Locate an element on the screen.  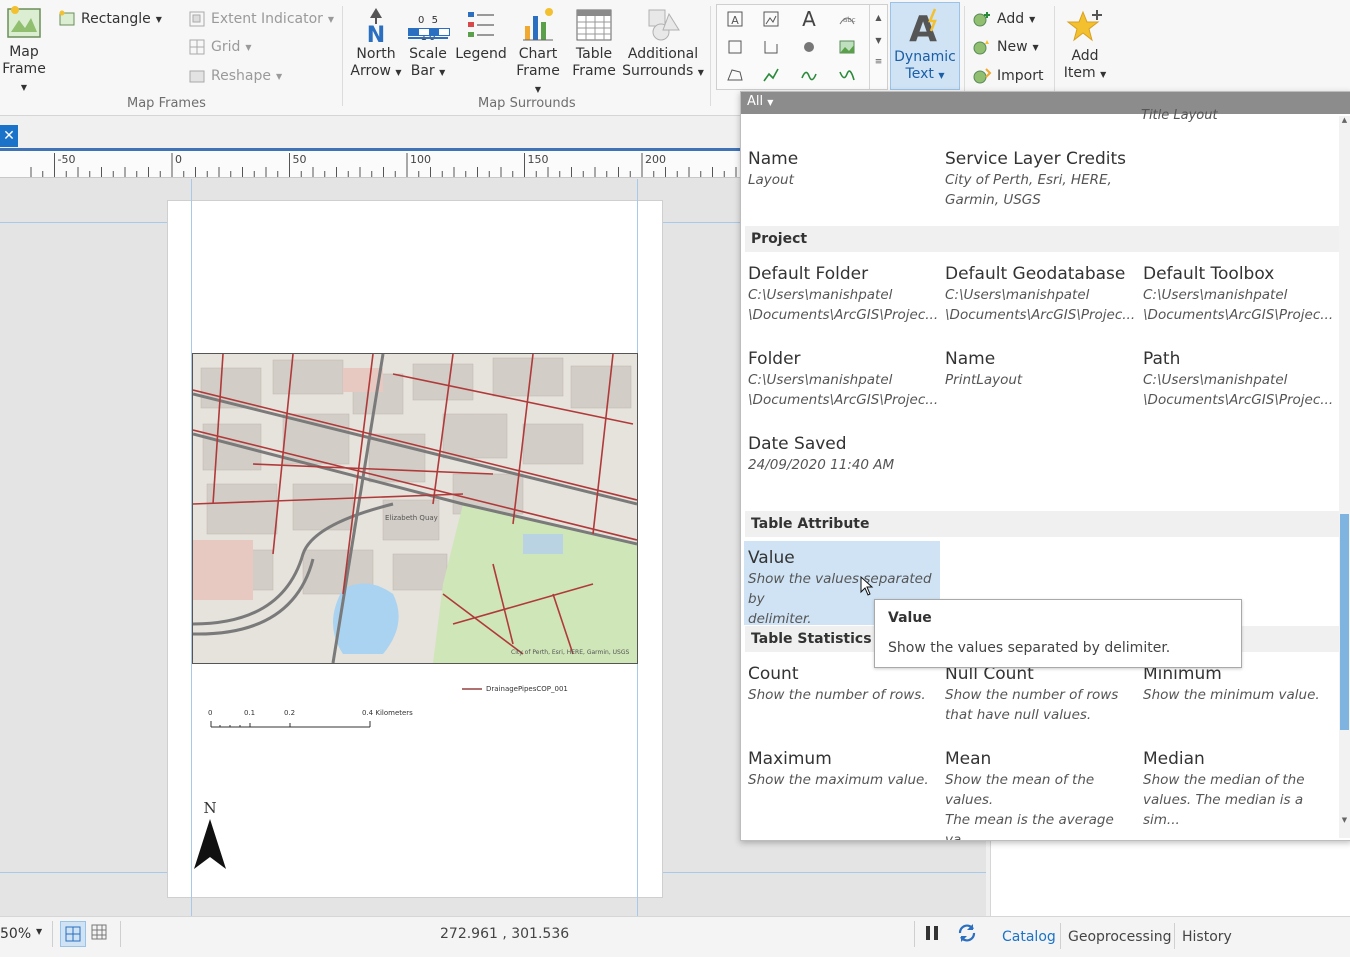
close-tab-icon: ✕ is located at coordinates (9, 136).